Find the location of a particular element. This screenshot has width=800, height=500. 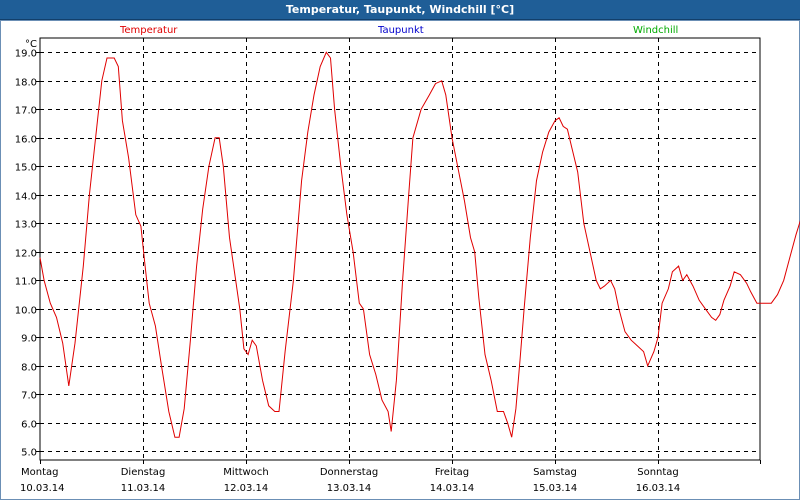

x-axis-date-label: 12.03.14 is located at coordinates (246, 488).